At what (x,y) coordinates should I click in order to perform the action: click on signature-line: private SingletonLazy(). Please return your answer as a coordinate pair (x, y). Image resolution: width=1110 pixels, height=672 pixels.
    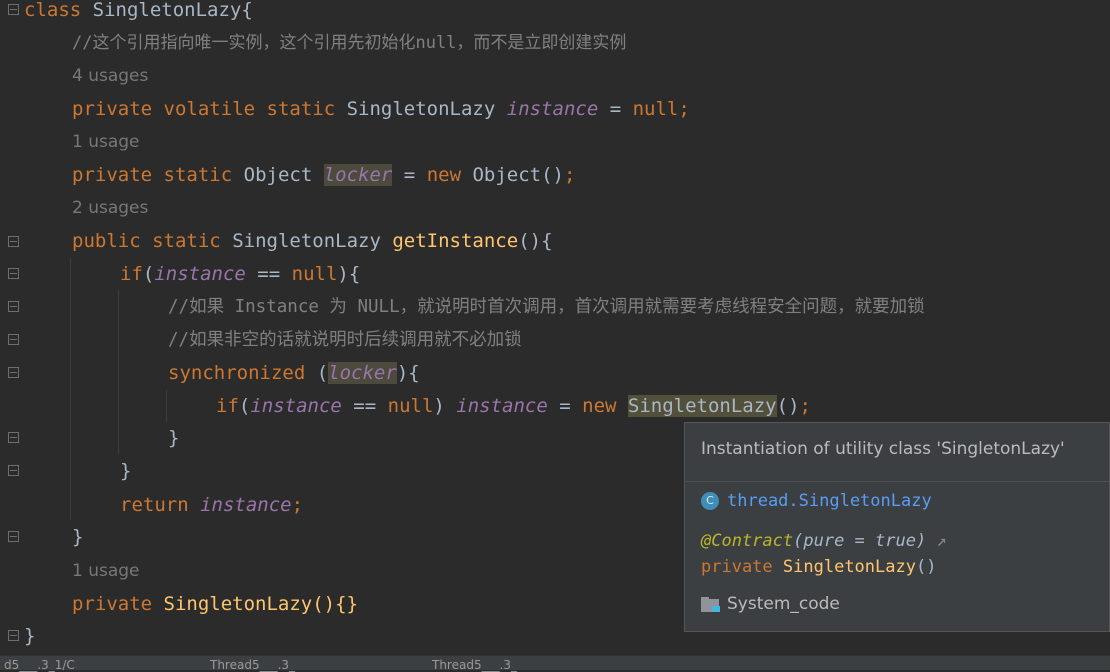
    Looking at the image, I should click on (818, 567).